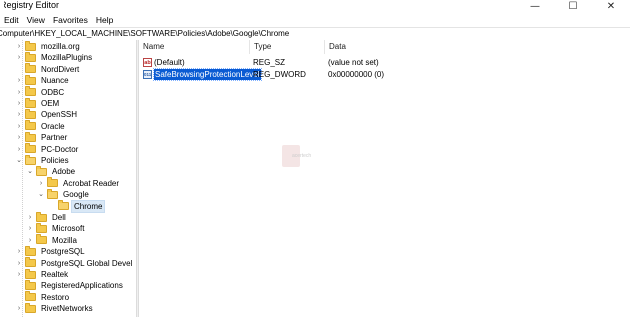  Describe the element at coordinates (63, 252) in the screenshot. I see `tree-item-label: PostgreSQL` at that location.